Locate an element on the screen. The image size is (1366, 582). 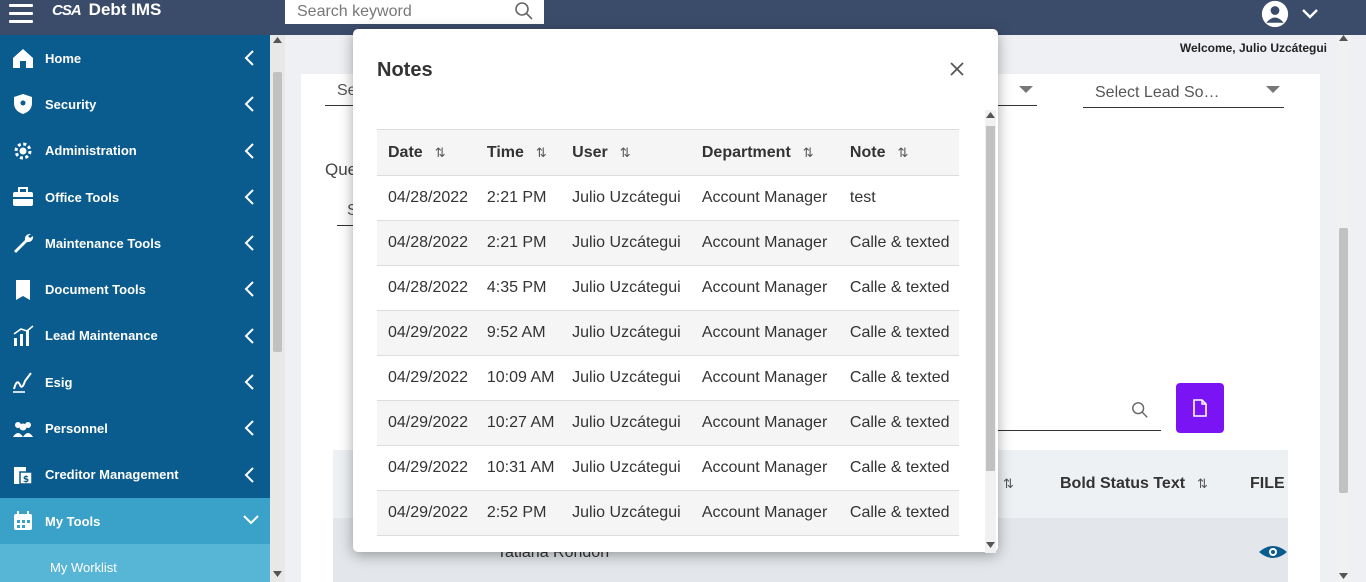
page-scroll-thumb is located at coordinates (1343, 360).